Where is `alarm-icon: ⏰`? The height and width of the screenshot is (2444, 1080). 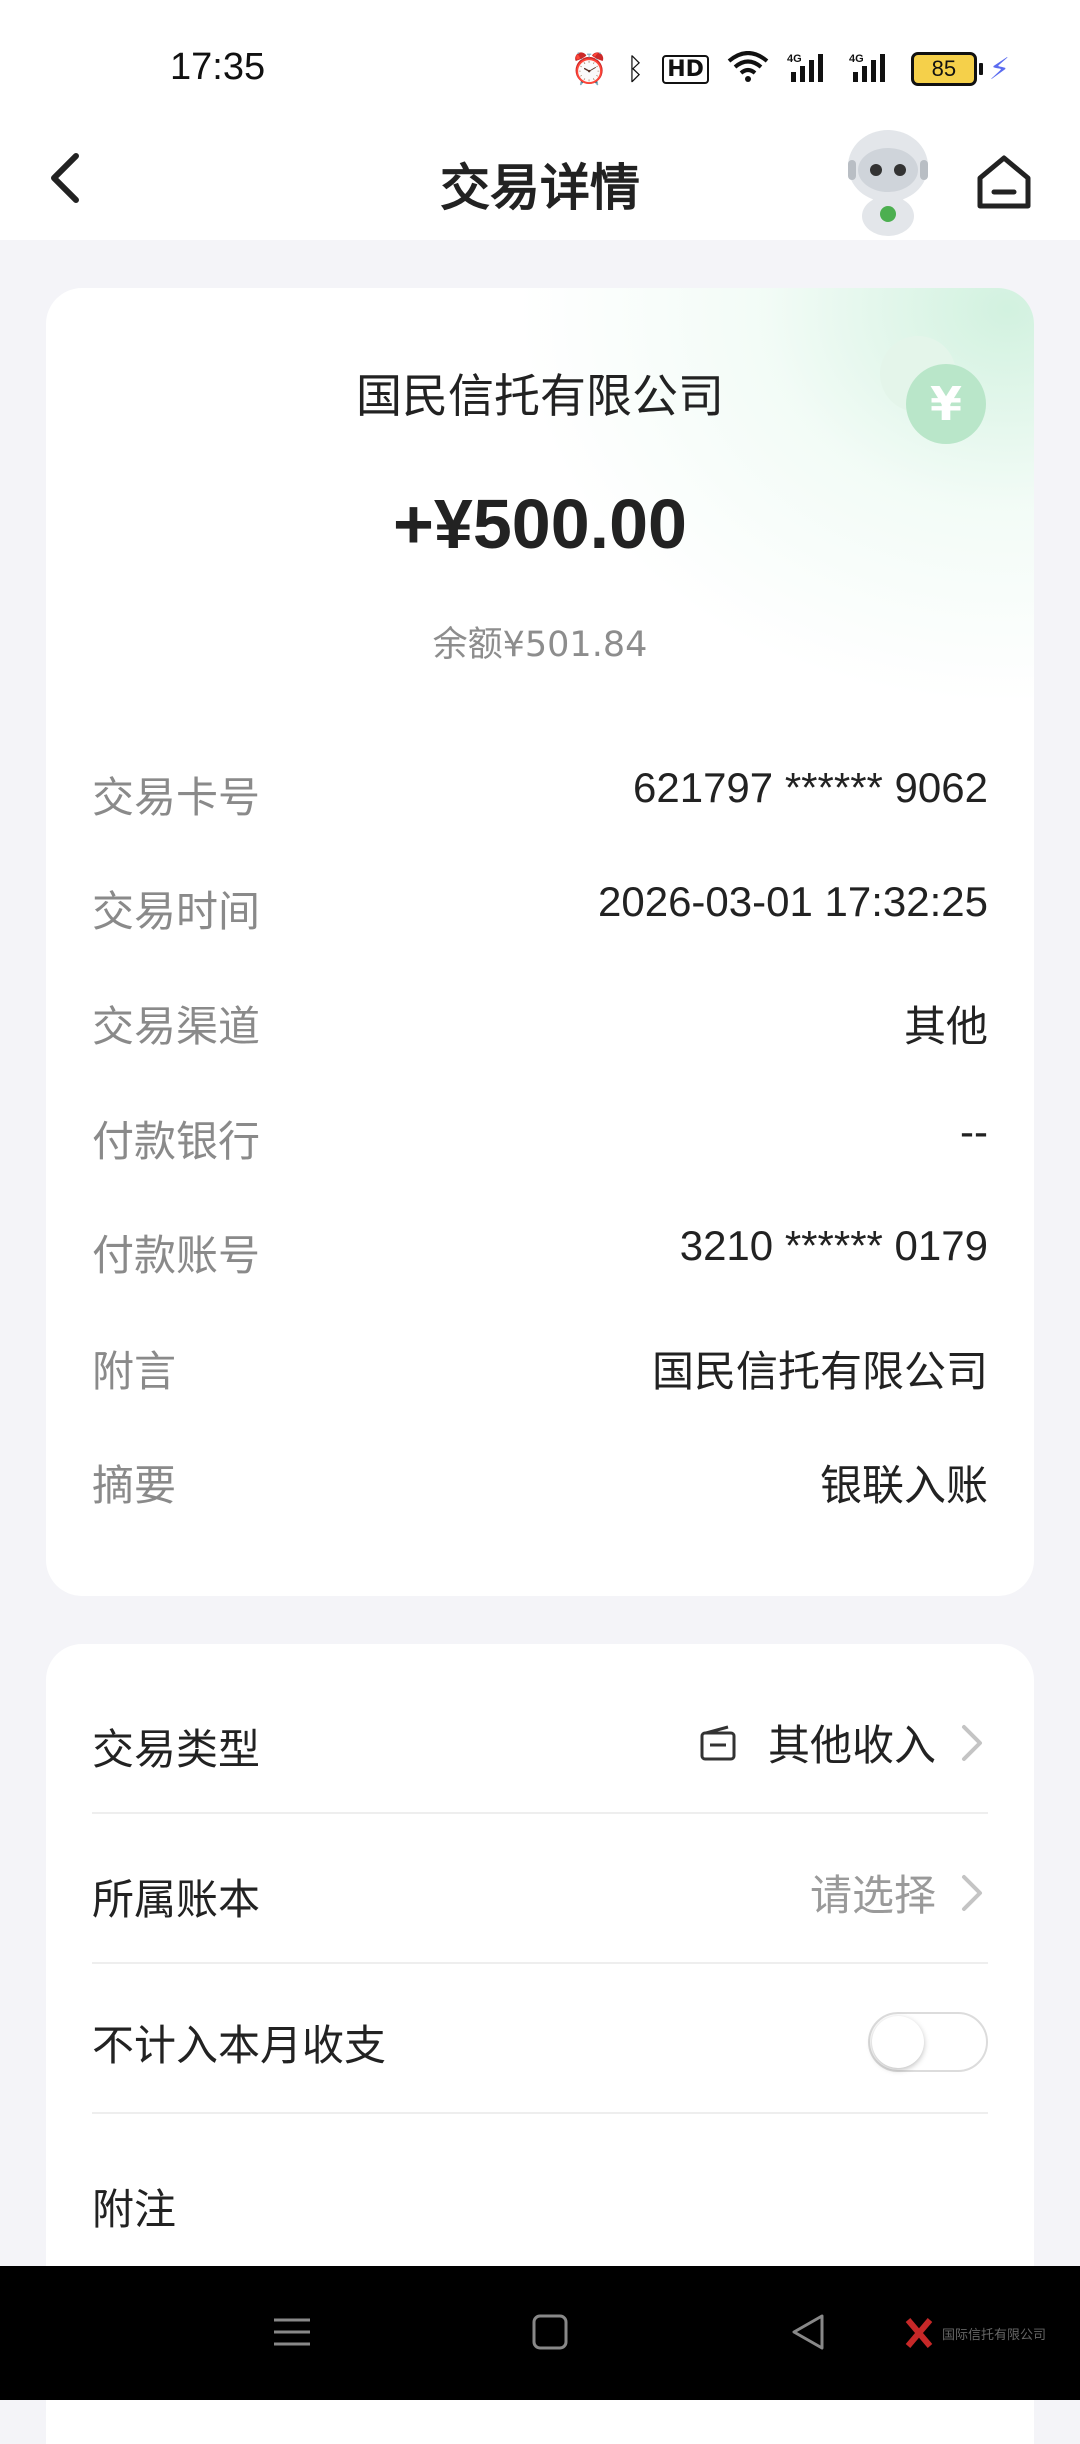
alarm-icon: ⏰ is located at coordinates (589, 69).